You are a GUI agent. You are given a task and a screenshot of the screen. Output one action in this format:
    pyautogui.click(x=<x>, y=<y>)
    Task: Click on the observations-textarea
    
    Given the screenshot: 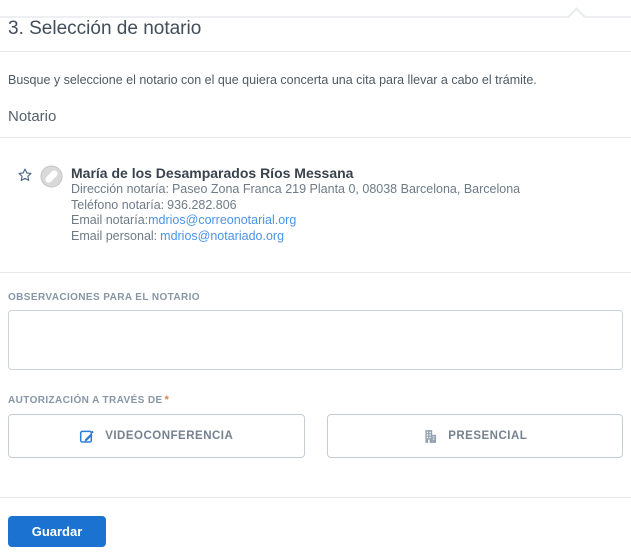 What is the action you would take?
    pyautogui.click(x=315, y=340)
    